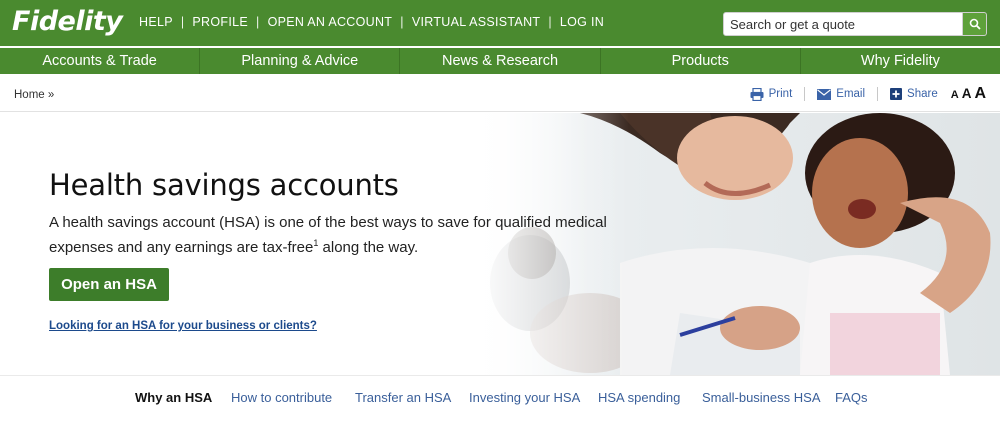 This screenshot has width=1000, height=421. I want to click on plus-box-icon, so click(896, 94).